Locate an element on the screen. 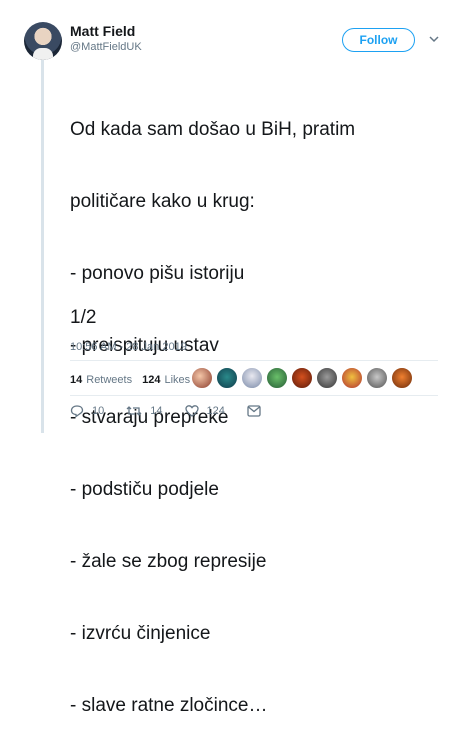 This screenshot has height=742, width=468. like-count: 124 is located at coordinates (215, 411).